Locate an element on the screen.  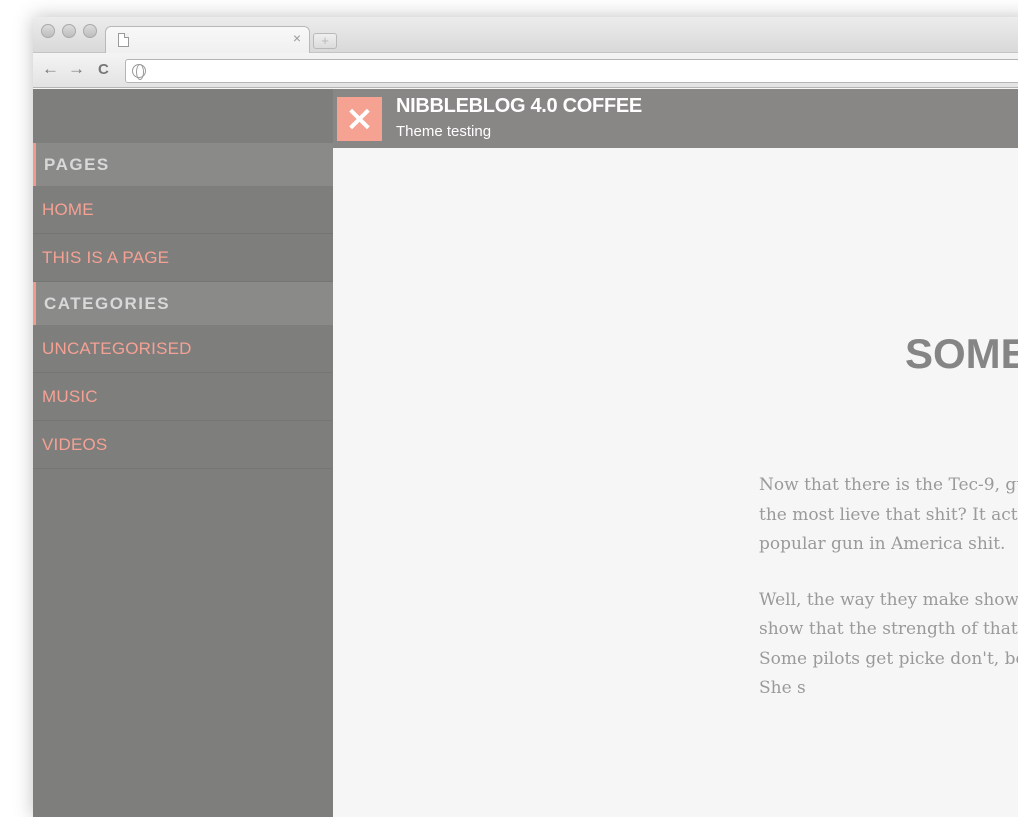
reload-button: C is located at coordinates (103, 70).